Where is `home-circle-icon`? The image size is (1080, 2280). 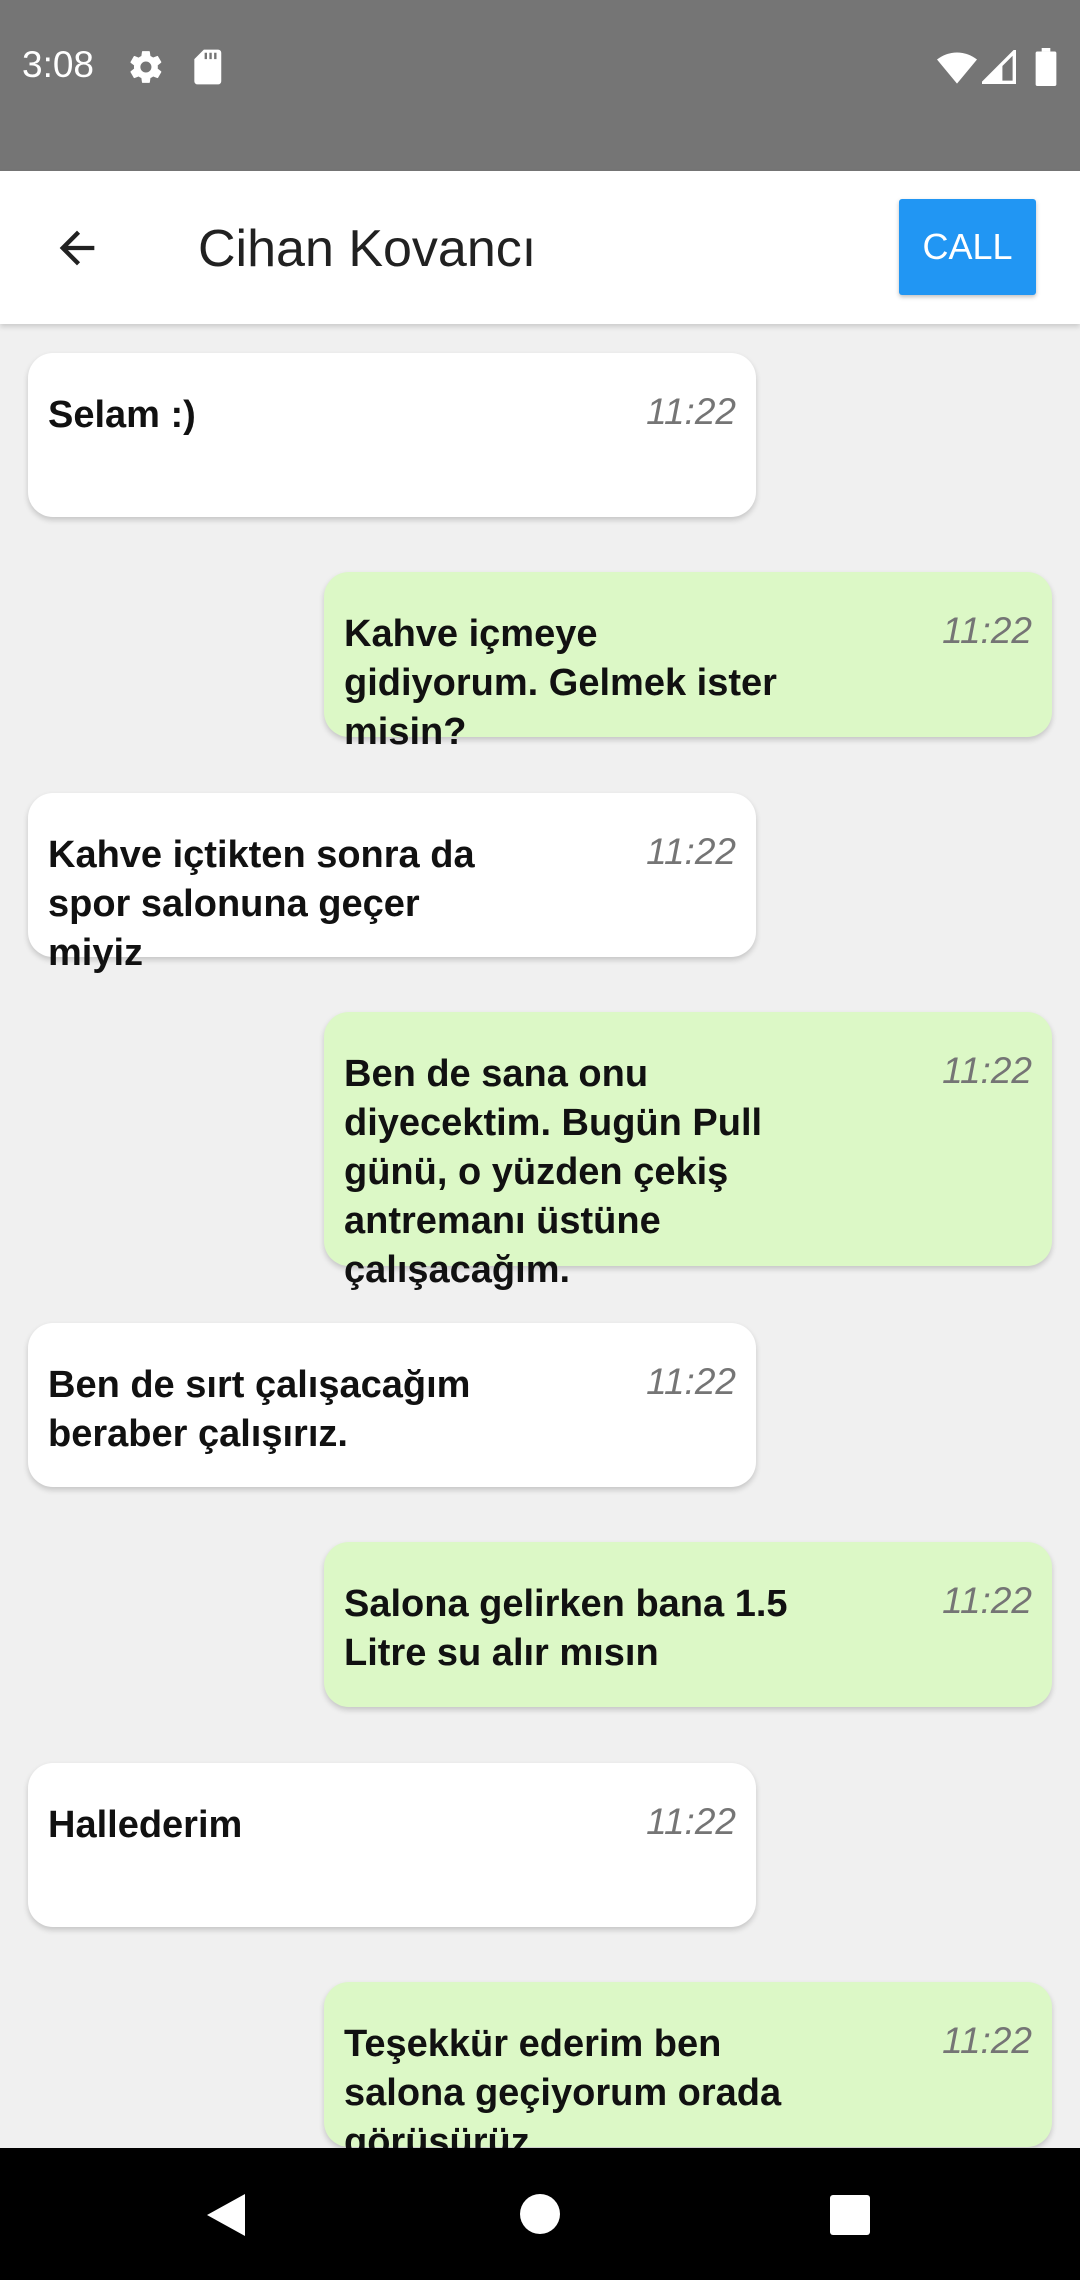 home-circle-icon is located at coordinates (540, 2216).